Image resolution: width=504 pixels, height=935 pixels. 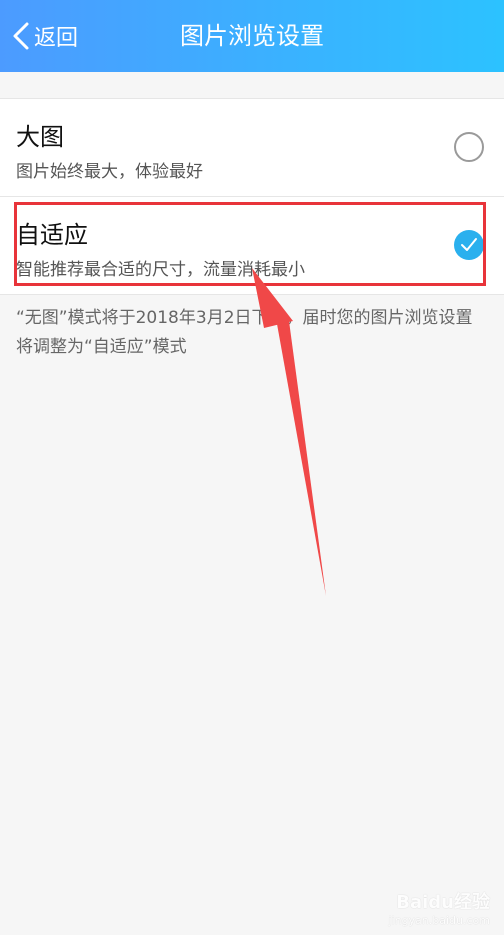 What do you see at coordinates (109, 172) in the screenshot?
I see `option-subtitle: 图片始终最大，体验最好` at bounding box center [109, 172].